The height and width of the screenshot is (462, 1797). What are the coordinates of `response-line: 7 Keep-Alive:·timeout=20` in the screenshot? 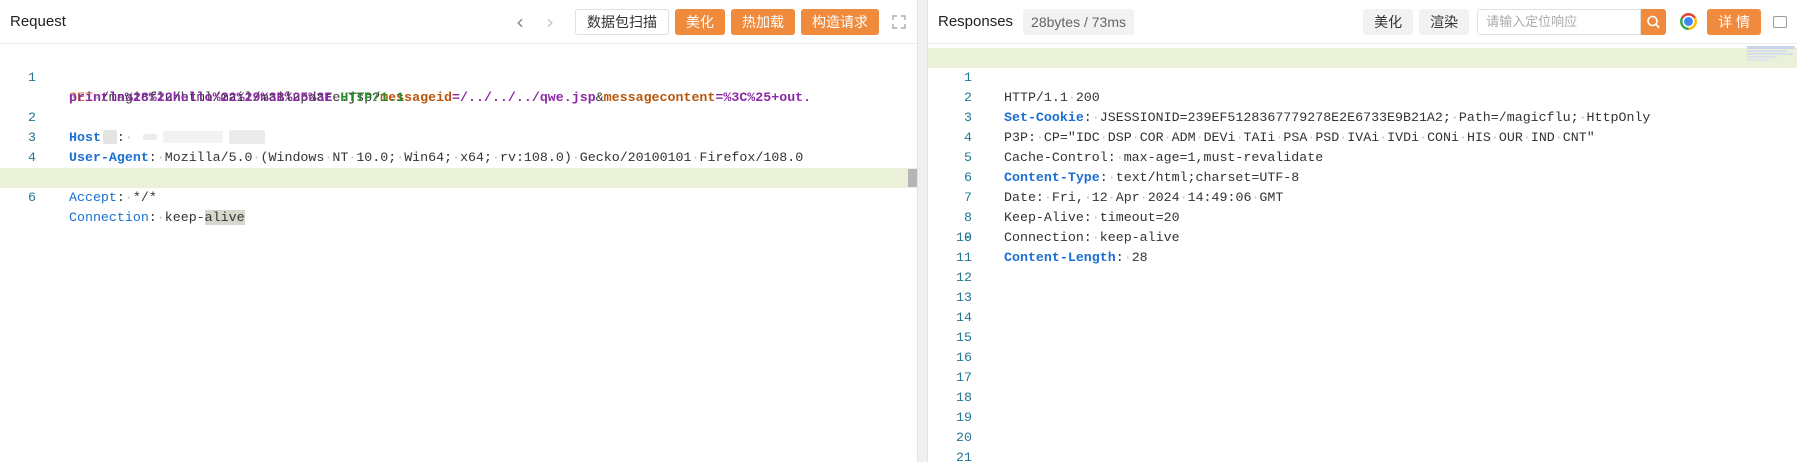 It's located at (1362, 196).